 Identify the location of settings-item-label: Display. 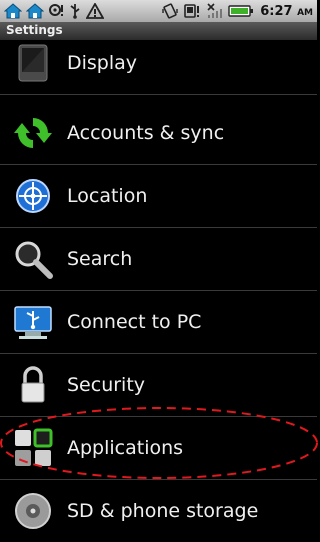
(102, 63).